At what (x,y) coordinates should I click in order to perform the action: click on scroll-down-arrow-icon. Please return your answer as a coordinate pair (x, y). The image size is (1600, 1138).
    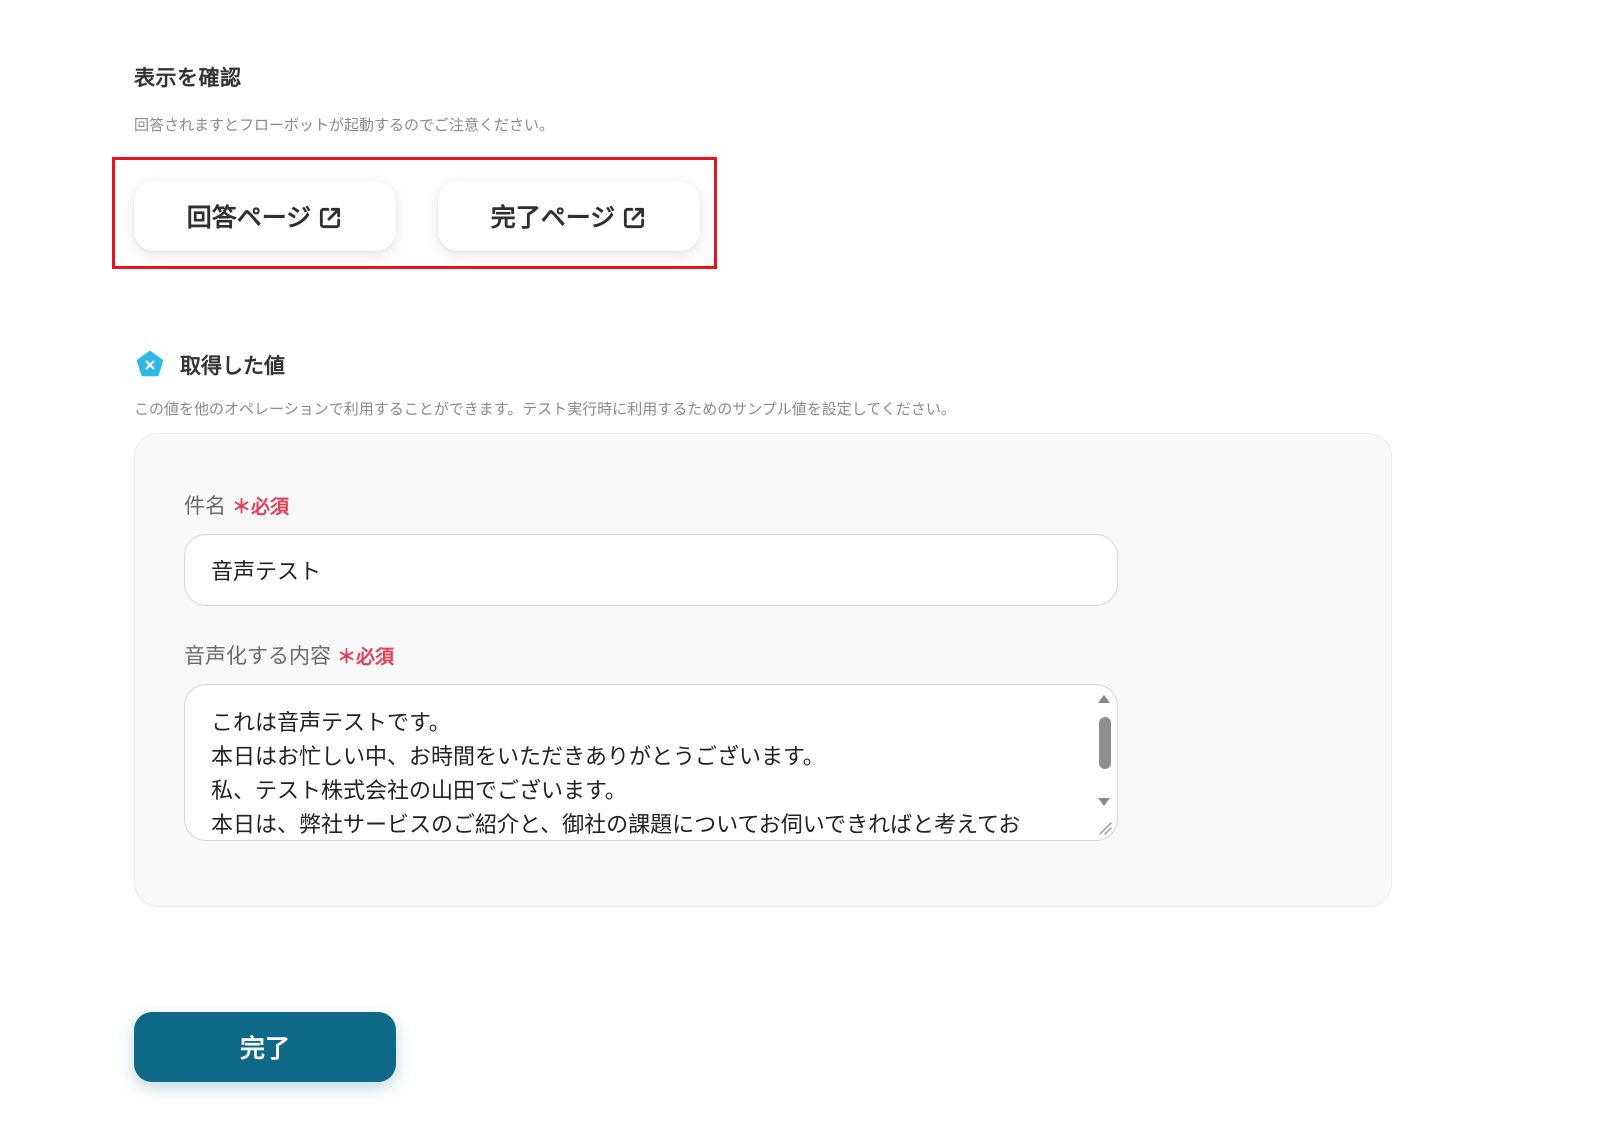
    Looking at the image, I should click on (1104, 802).